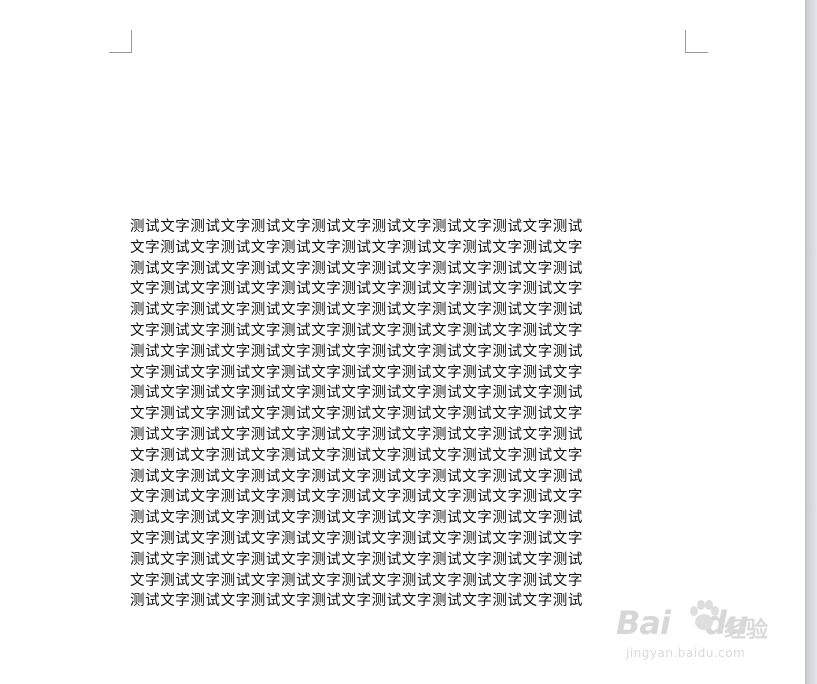  Describe the element at coordinates (811, 342) in the screenshot. I see `right-gutter` at that location.